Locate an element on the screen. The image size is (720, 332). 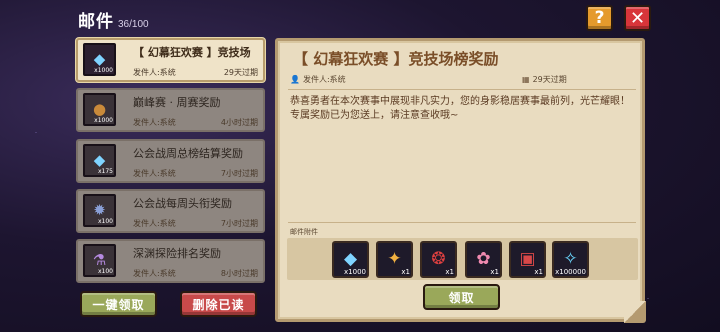
delete-read-button: 删除已读 is located at coordinates (218, 304).